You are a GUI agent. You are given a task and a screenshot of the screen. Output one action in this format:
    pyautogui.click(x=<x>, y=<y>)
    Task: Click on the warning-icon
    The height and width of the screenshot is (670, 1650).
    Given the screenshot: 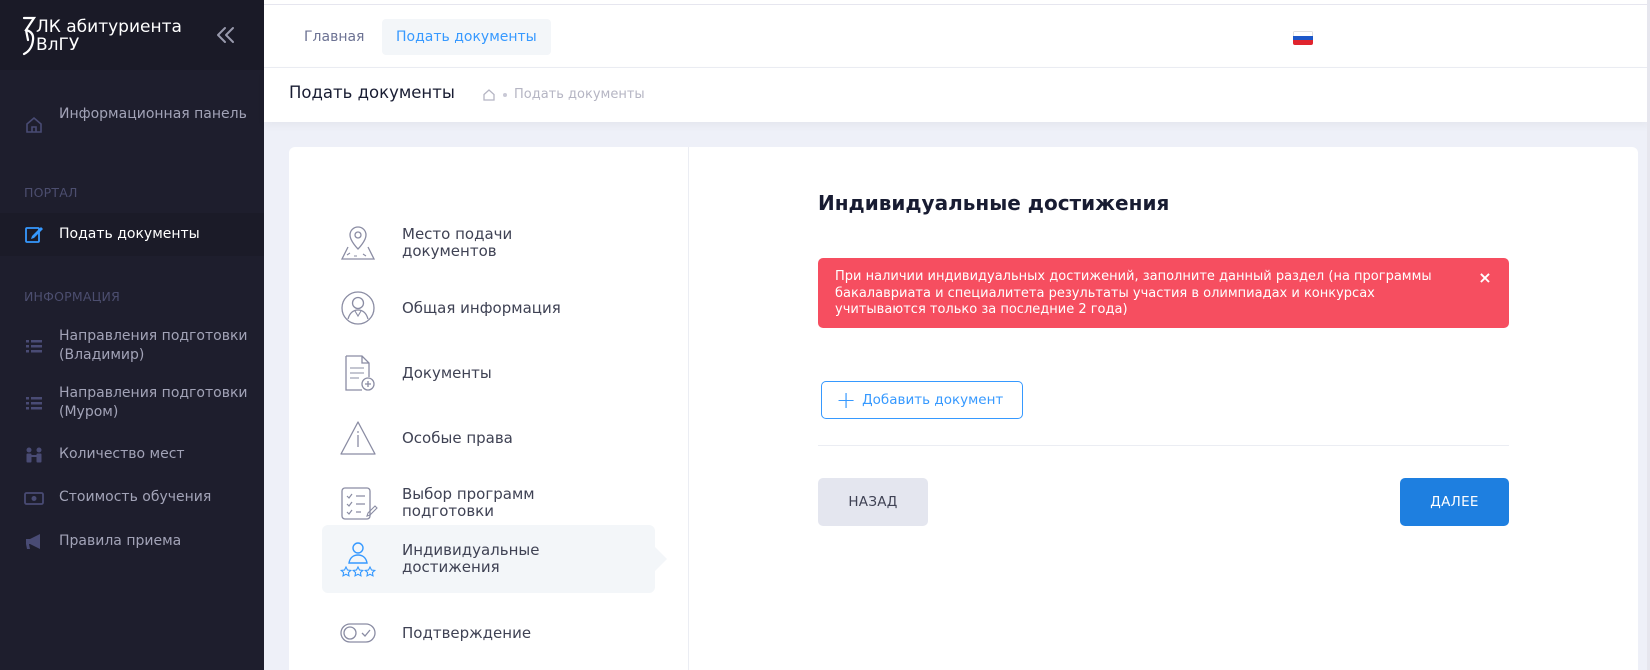 What is the action you would take?
    pyautogui.click(x=358, y=438)
    